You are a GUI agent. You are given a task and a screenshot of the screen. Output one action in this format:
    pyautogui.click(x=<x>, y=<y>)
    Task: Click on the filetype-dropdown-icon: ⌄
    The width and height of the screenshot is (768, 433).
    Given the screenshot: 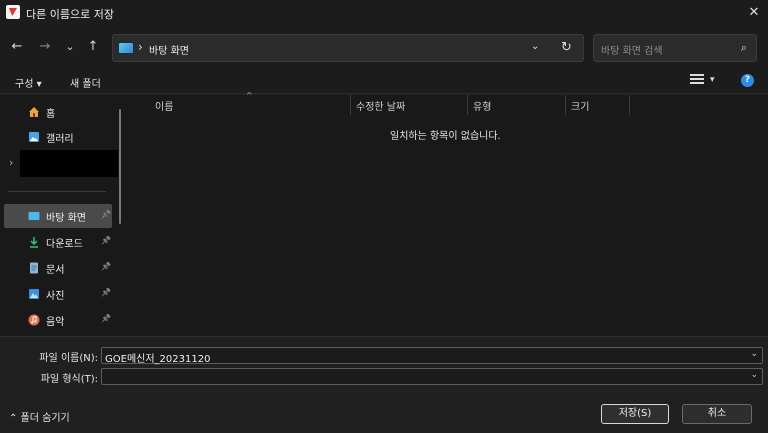 What is the action you would take?
    pyautogui.click(x=754, y=375)
    